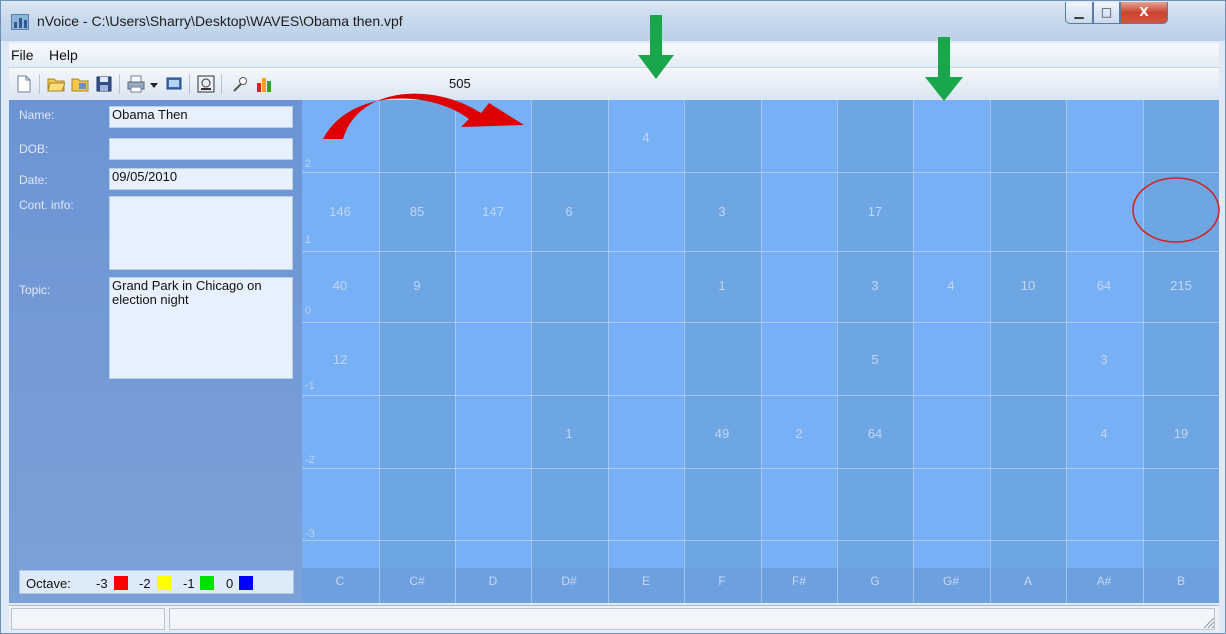 The height and width of the screenshot is (634, 1226). What do you see at coordinates (240, 84) in the screenshot?
I see `microphone-icon` at bounding box center [240, 84].